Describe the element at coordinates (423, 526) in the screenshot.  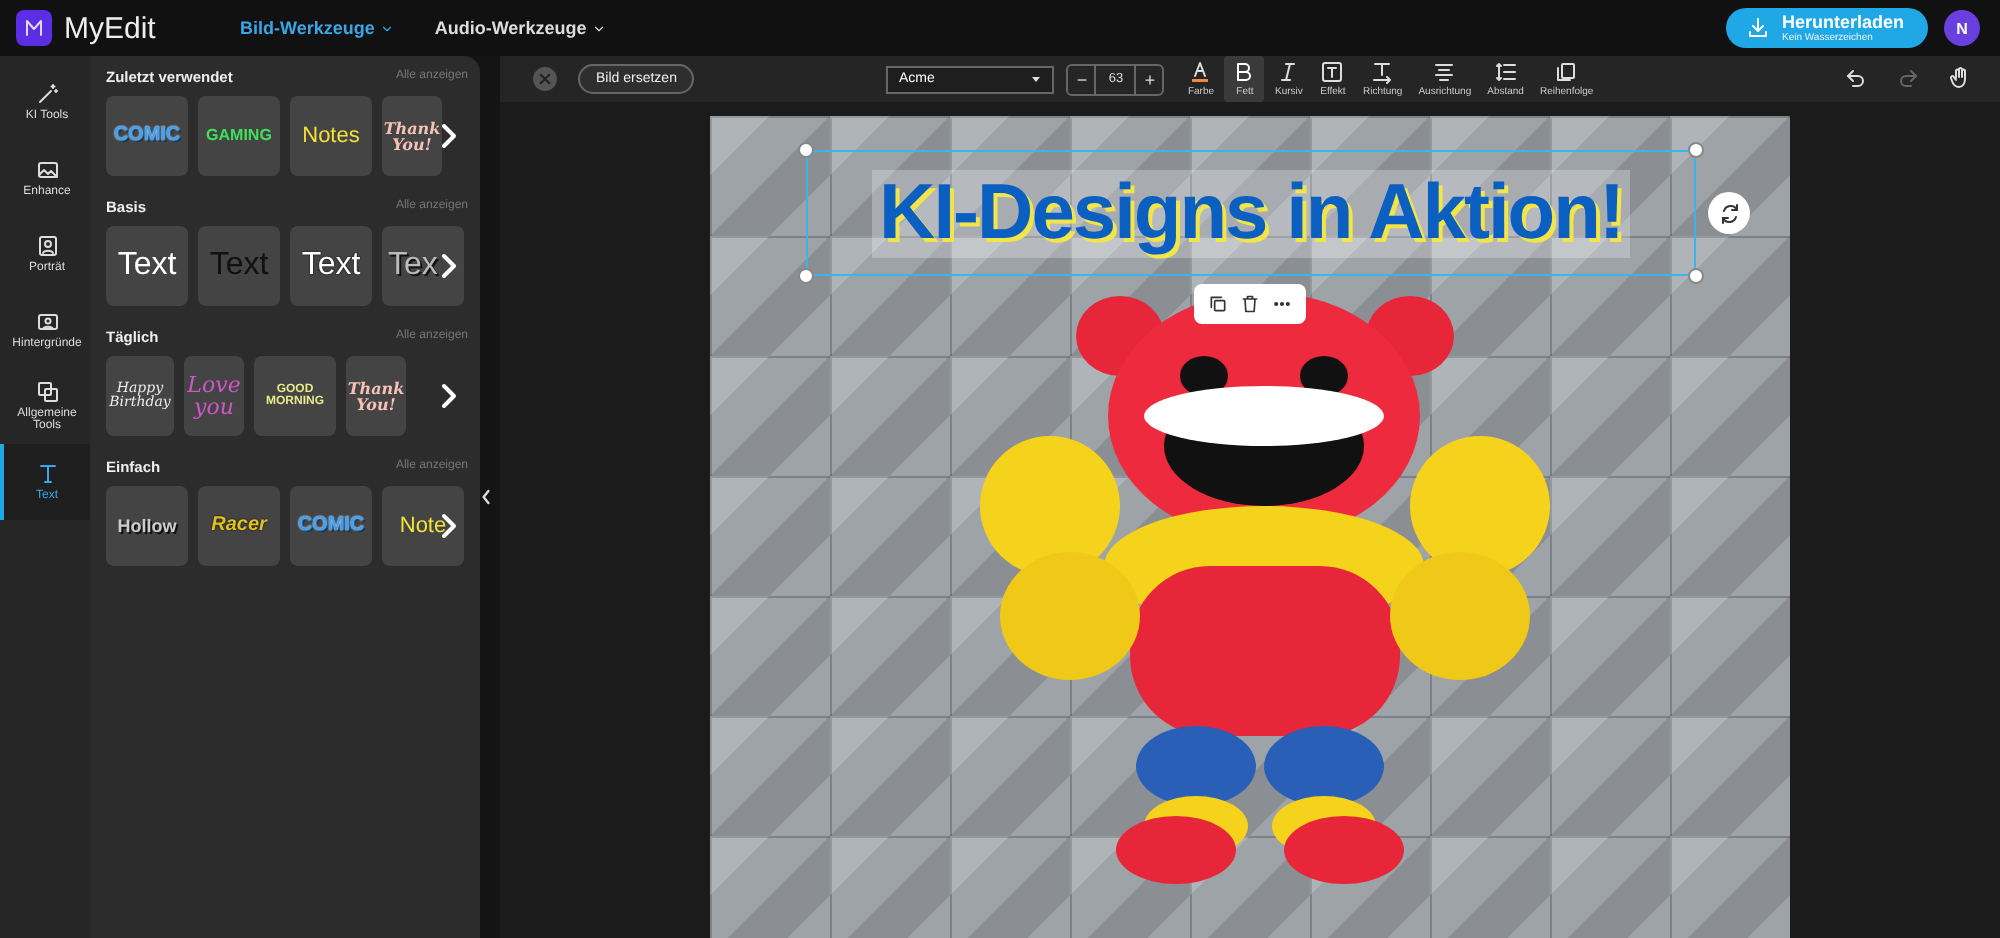
I see `text-preset: Note` at that location.